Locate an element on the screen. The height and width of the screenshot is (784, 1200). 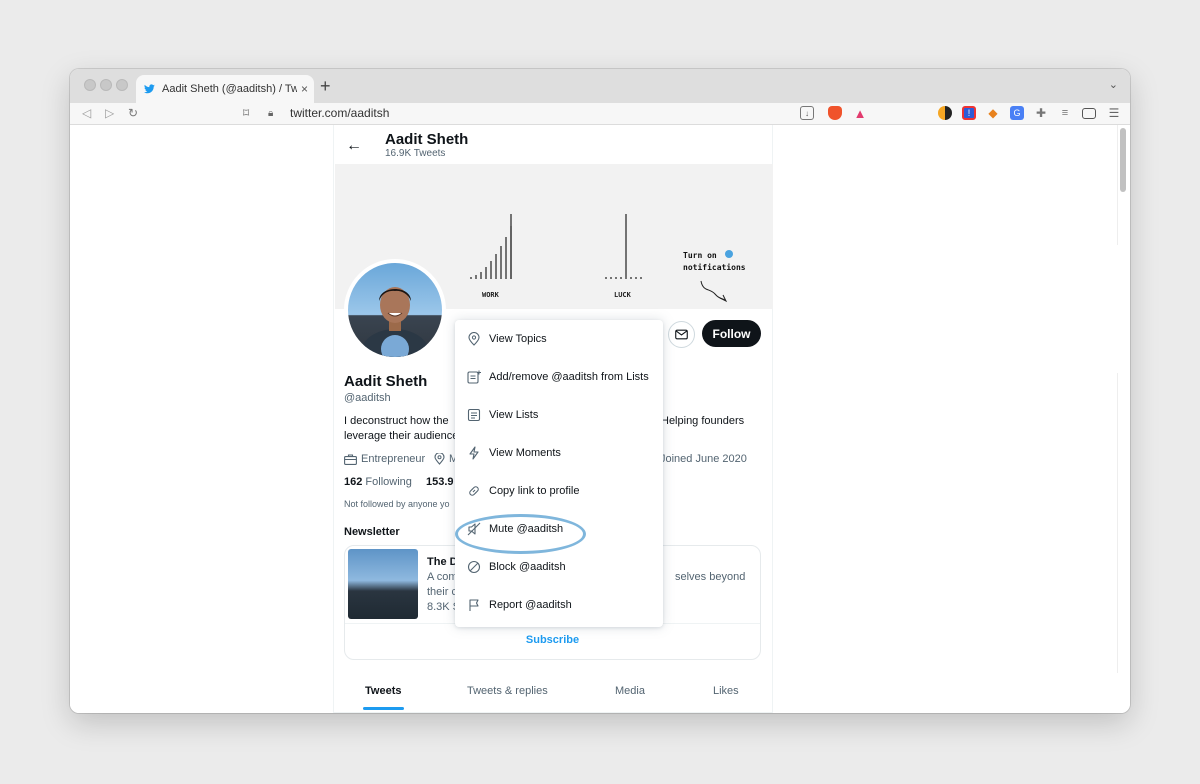
tab-media: Media is located at coordinates (630, 691).